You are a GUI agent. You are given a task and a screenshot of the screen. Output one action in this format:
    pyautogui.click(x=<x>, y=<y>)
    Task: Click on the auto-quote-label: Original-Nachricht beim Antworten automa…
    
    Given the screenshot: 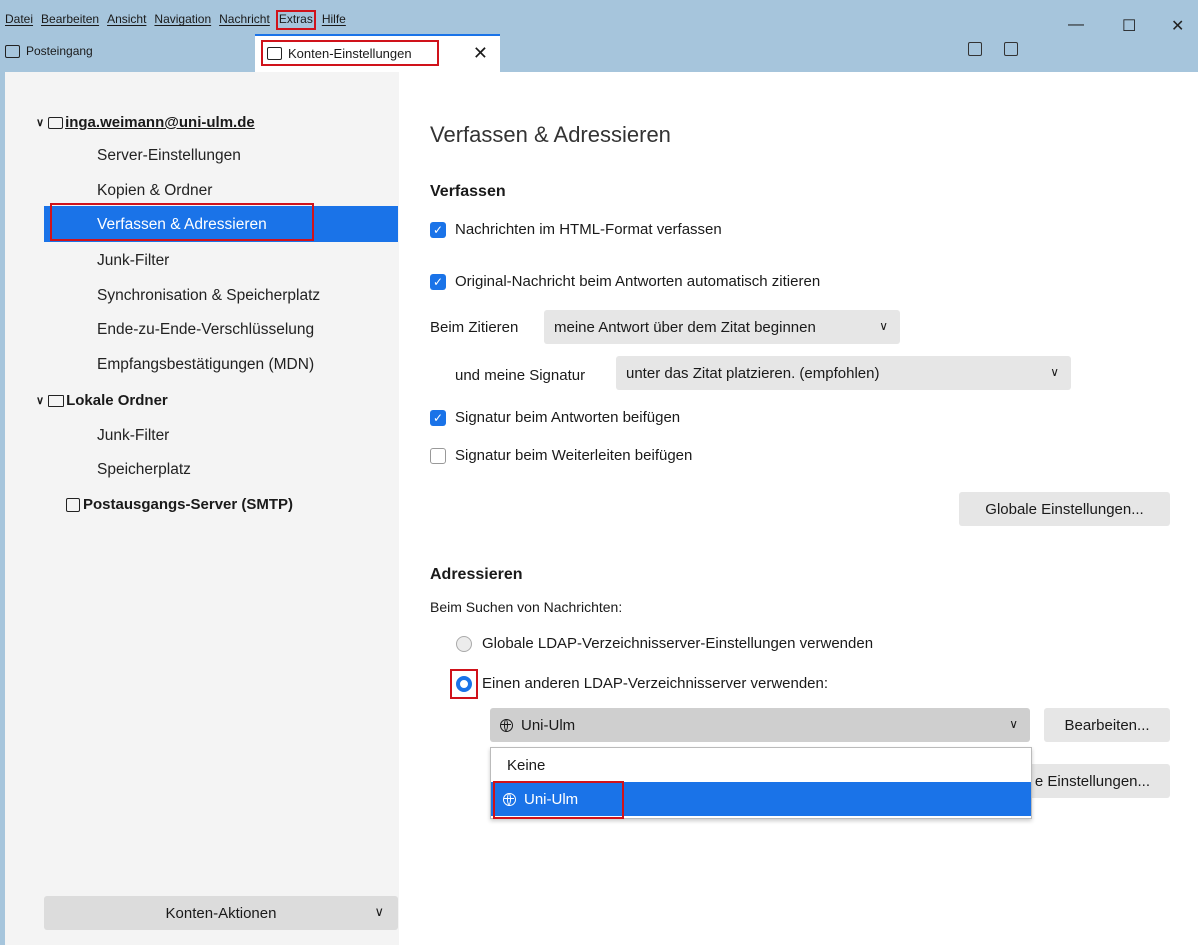 What is the action you would take?
    pyautogui.click(x=638, y=281)
    